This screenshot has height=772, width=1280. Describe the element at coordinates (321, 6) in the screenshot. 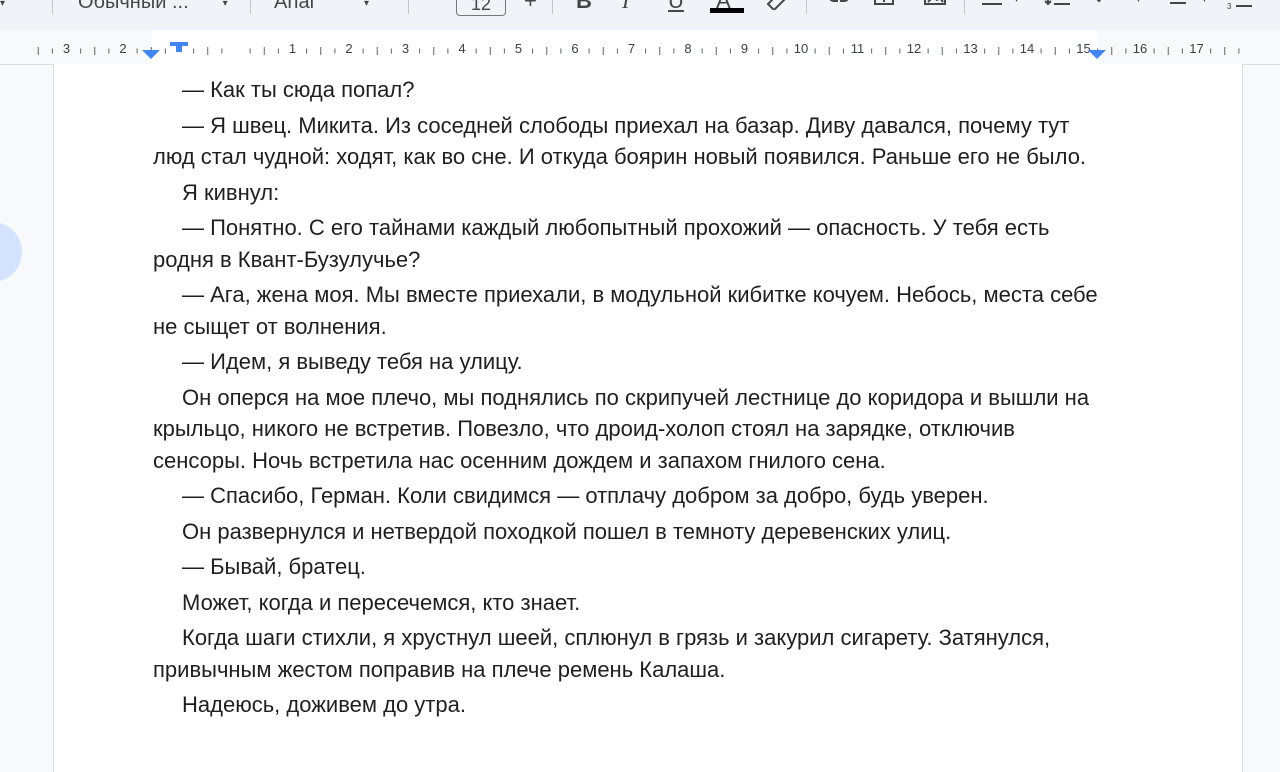

I see `font-family-select: Arial ▾` at that location.